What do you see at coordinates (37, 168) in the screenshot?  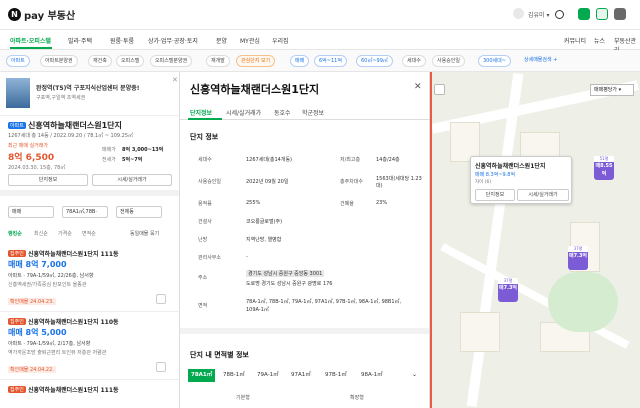 I see `recent-deal-sub: 2024.03.30, 15층, 78㎡` at bounding box center [37, 168].